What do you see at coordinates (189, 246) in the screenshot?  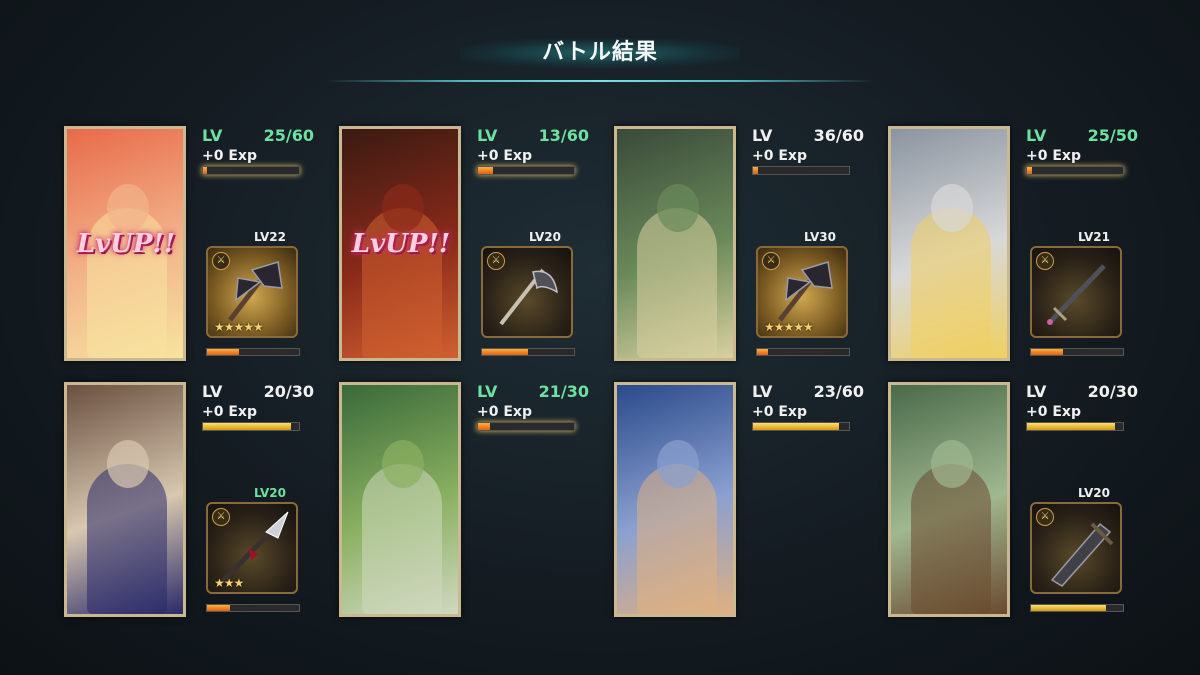 I see `unit-card: LvUP!! LV 25/60 +0 Exp LV22 ⚔ ★★★★★` at bounding box center [189, 246].